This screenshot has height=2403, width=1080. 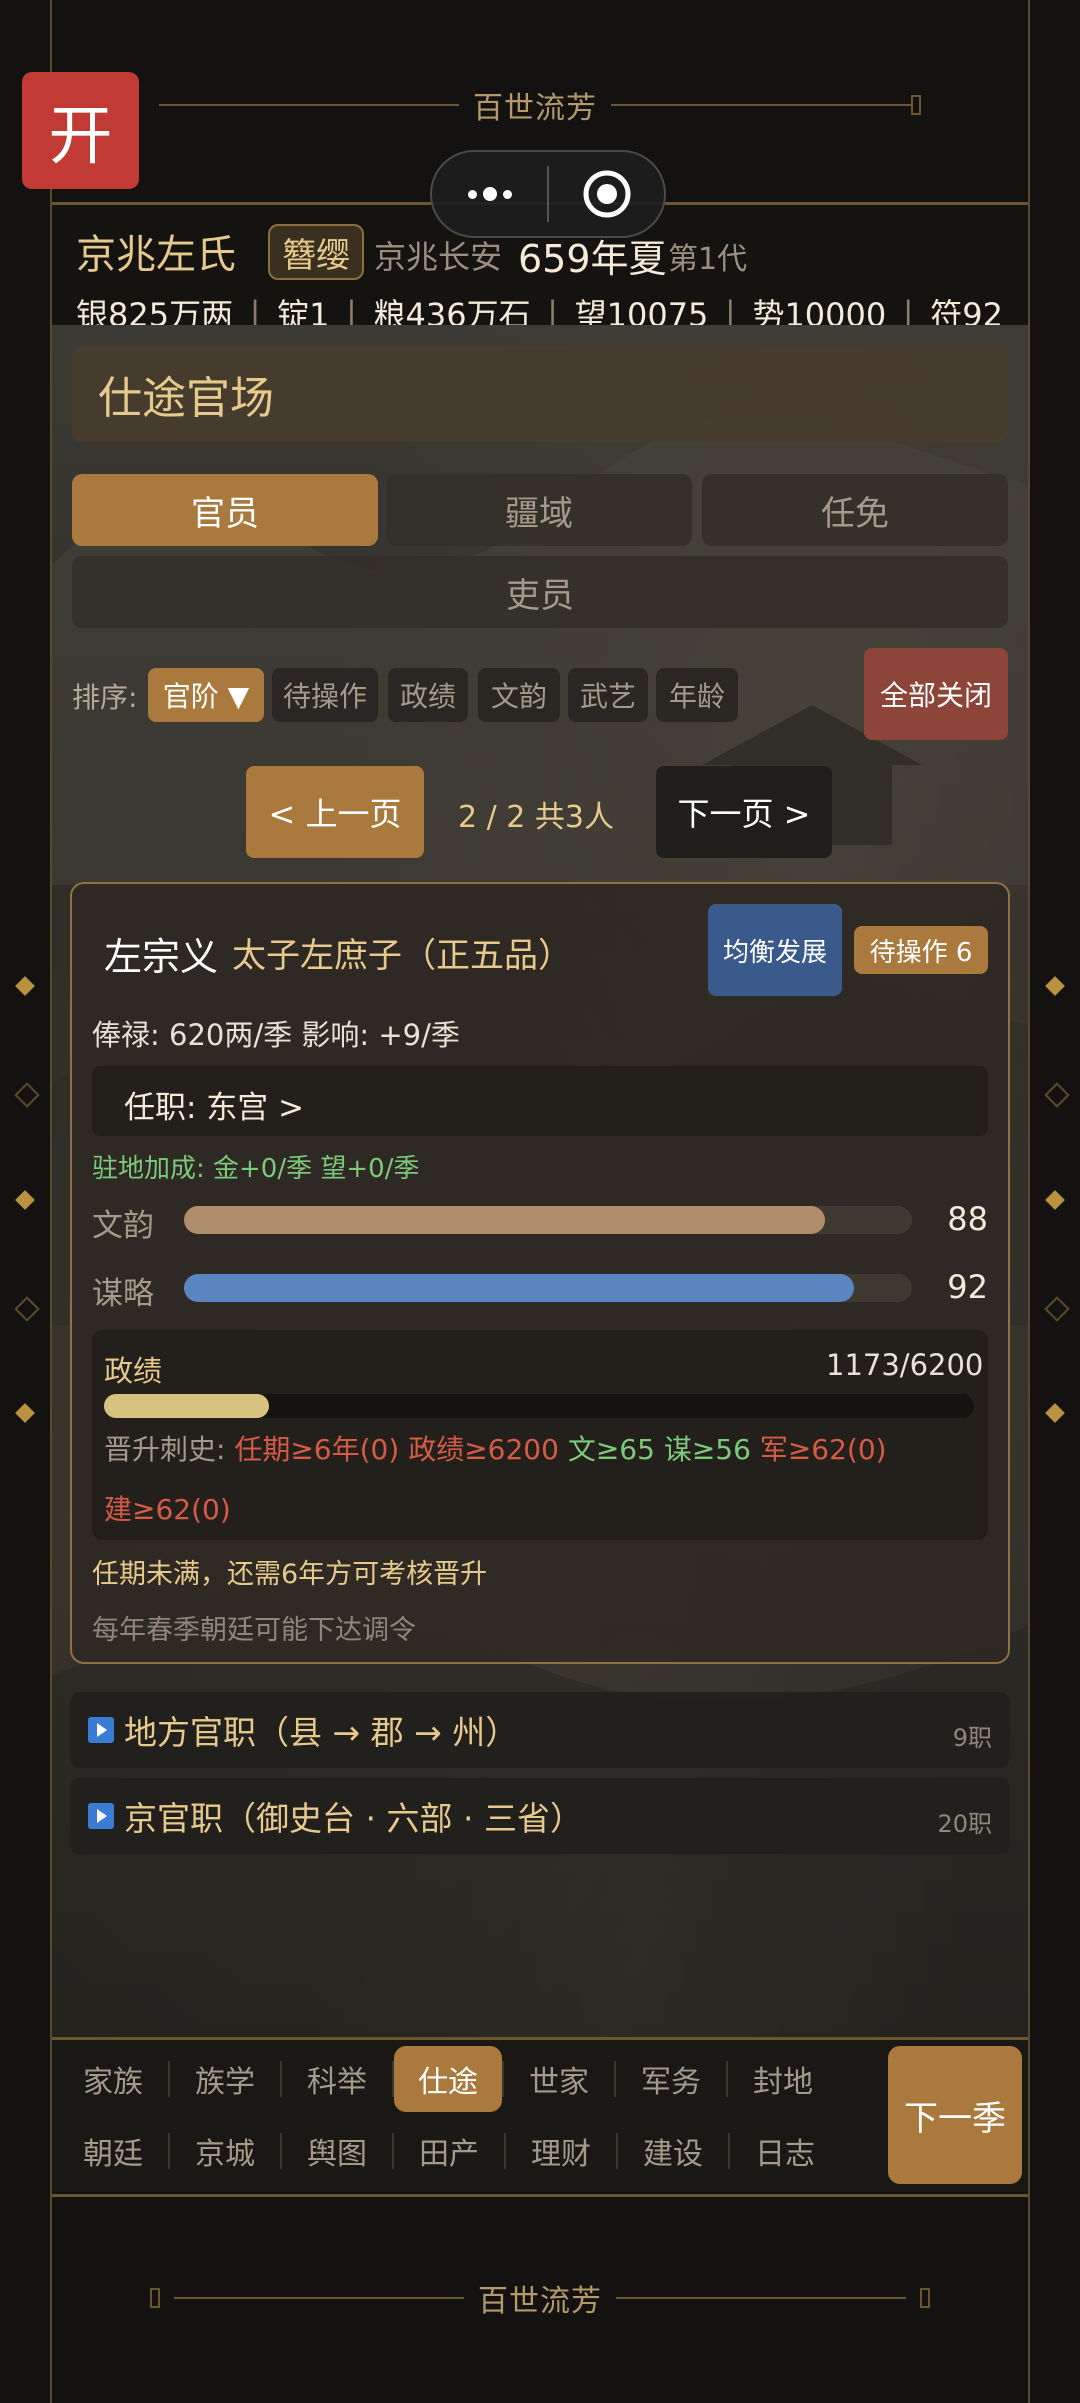 I want to click on salary-influence: 俸禄: 620两/季 影响: +9/季, so click(x=276, y=1035).